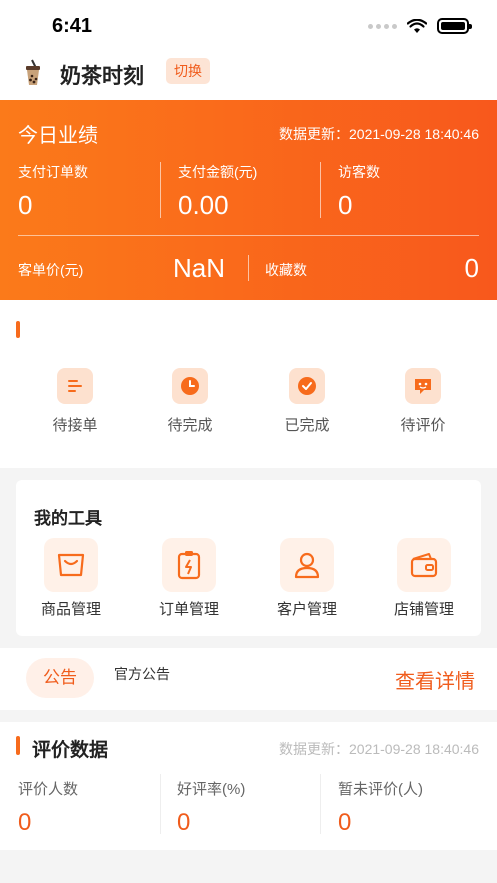 Image resolution: width=497 pixels, height=883 pixels. Describe the element at coordinates (48, 807) in the screenshot. I see `review-count: 评价人数 0` at that location.